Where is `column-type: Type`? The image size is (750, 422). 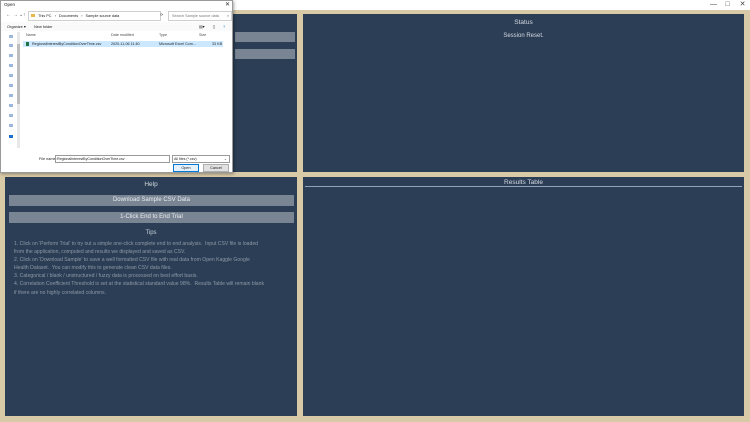 column-type: Type is located at coordinates (163, 35).